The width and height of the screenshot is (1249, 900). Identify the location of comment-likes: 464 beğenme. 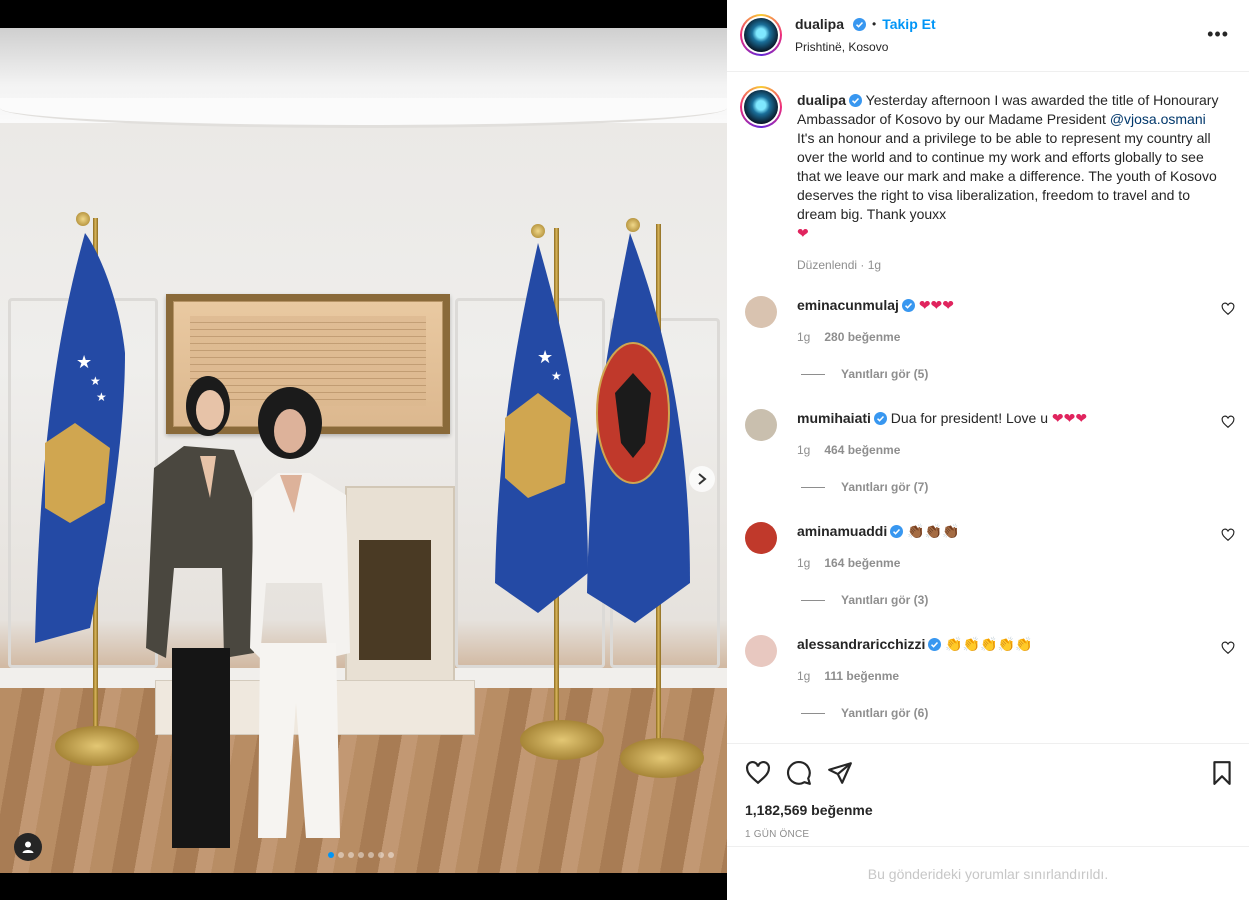
(862, 450).